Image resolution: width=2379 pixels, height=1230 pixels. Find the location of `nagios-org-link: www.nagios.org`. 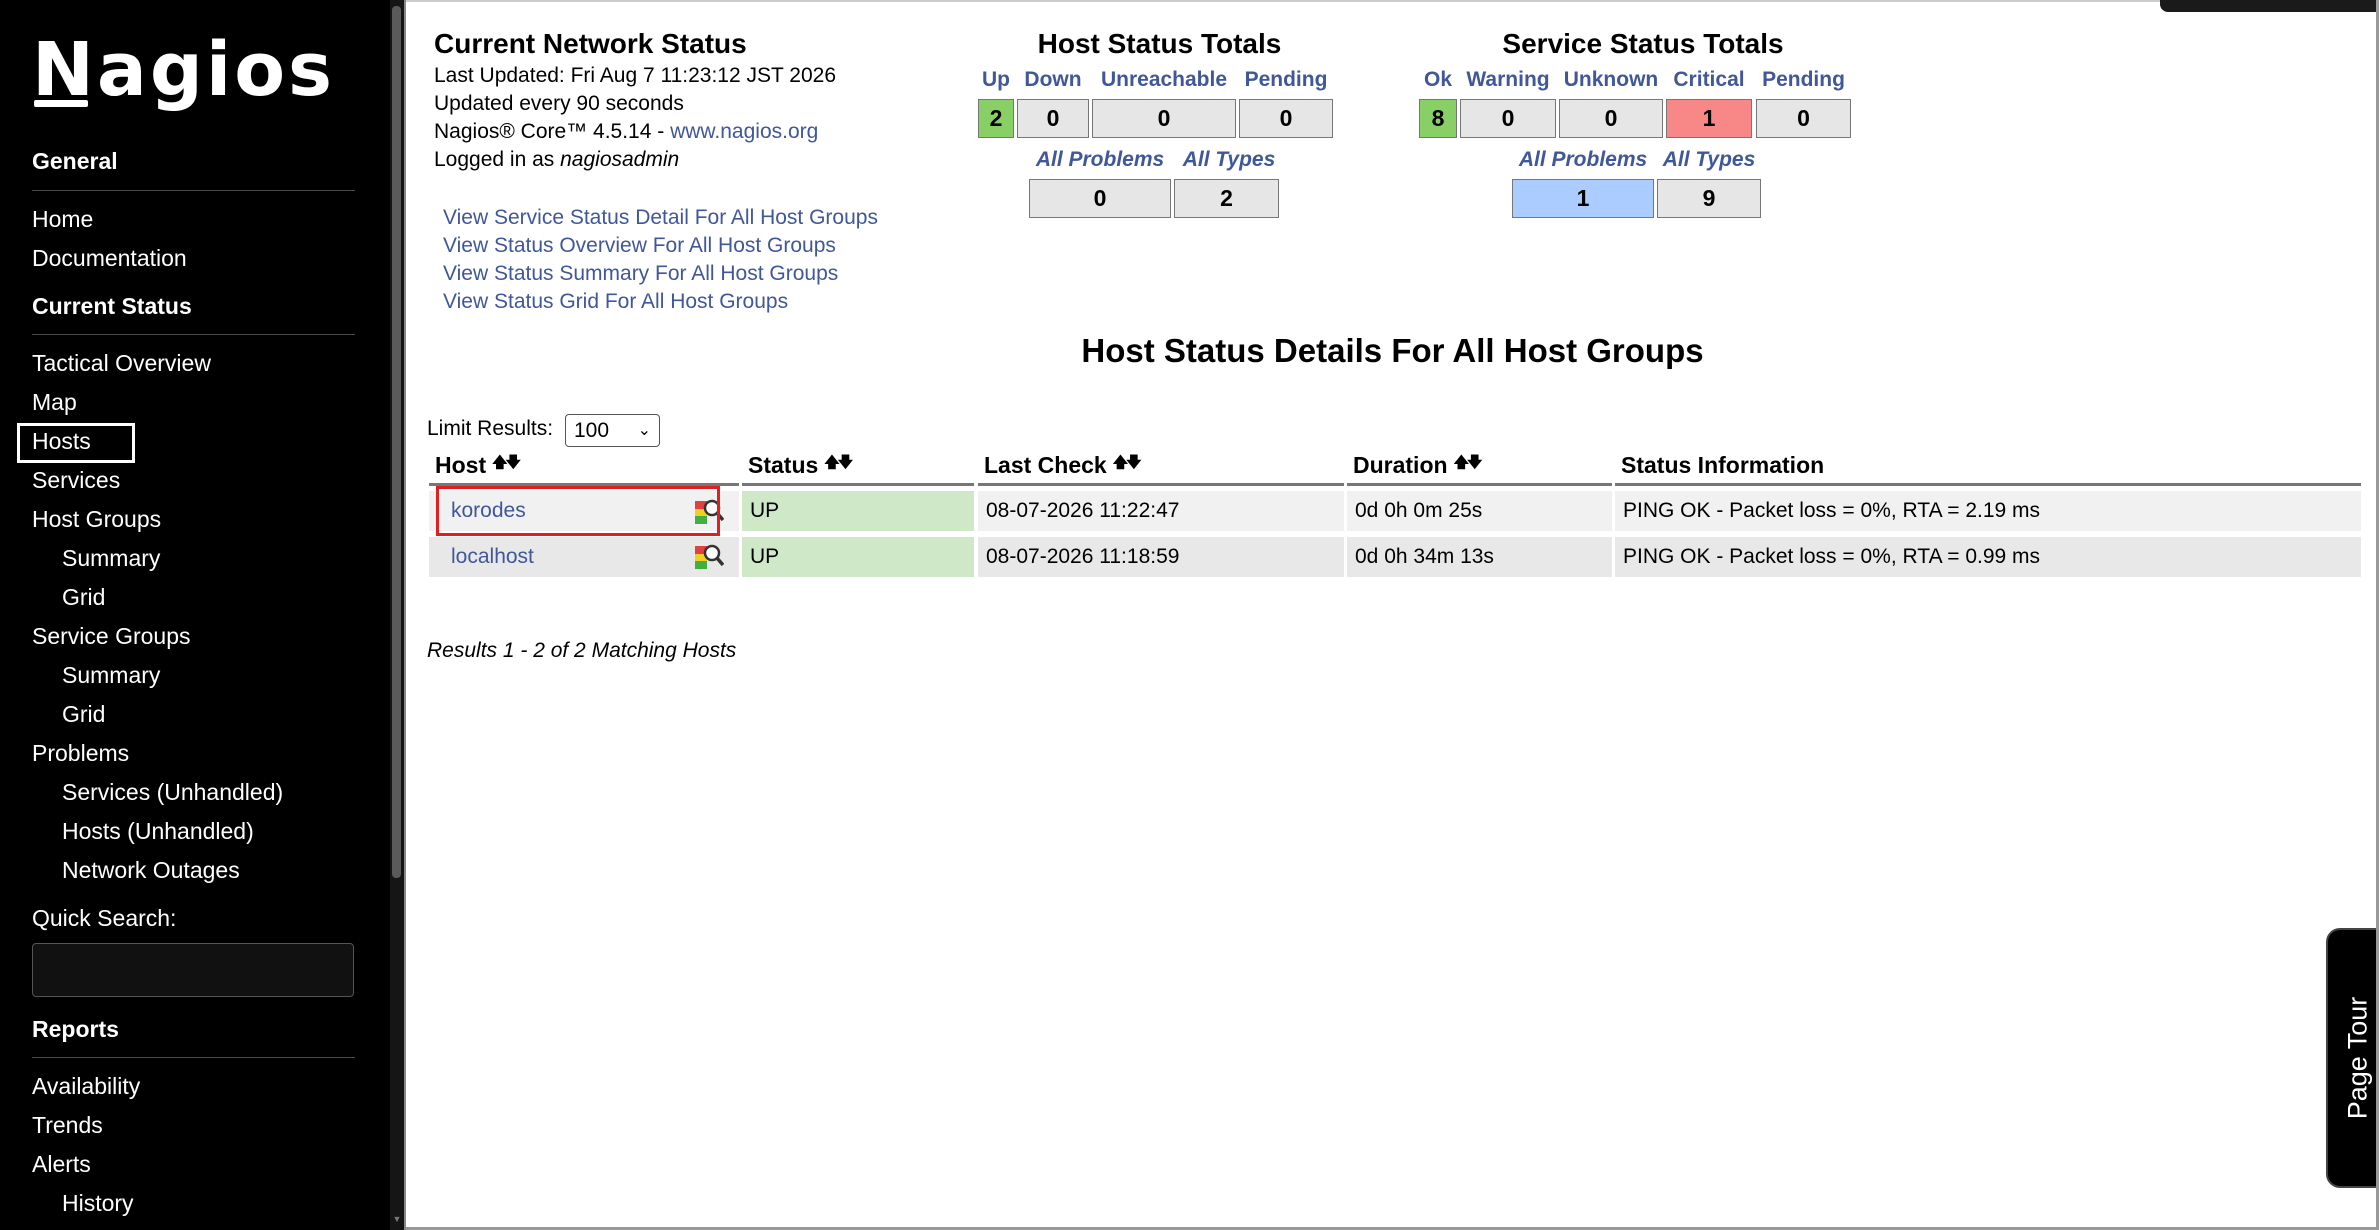

nagios-org-link: www.nagios.org is located at coordinates (744, 131).